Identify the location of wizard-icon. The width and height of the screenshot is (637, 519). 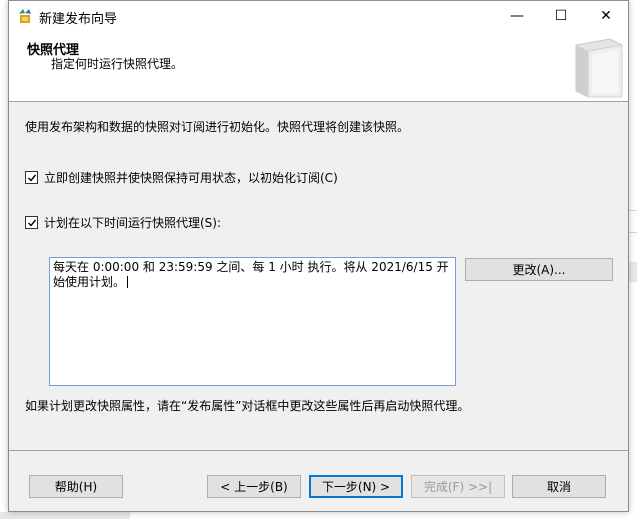
(25, 16).